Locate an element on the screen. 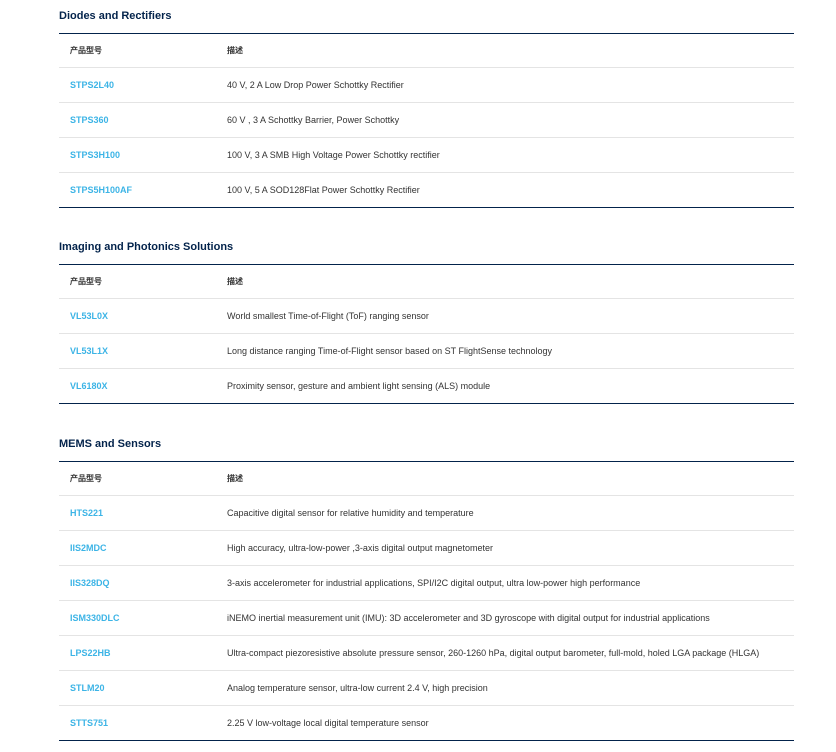  part-number-link: VL53L0X is located at coordinates (89, 316).